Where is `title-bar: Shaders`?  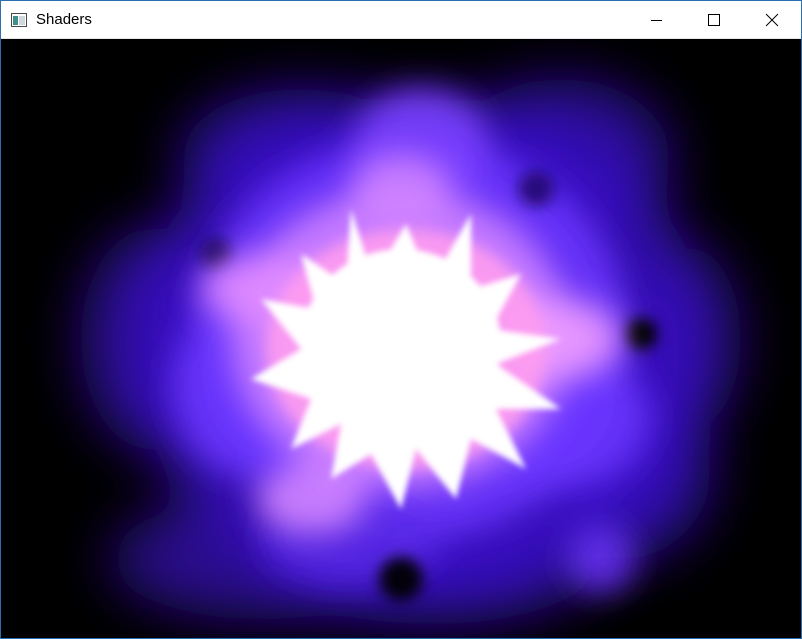
title-bar: Shaders is located at coordinates (401, 20).